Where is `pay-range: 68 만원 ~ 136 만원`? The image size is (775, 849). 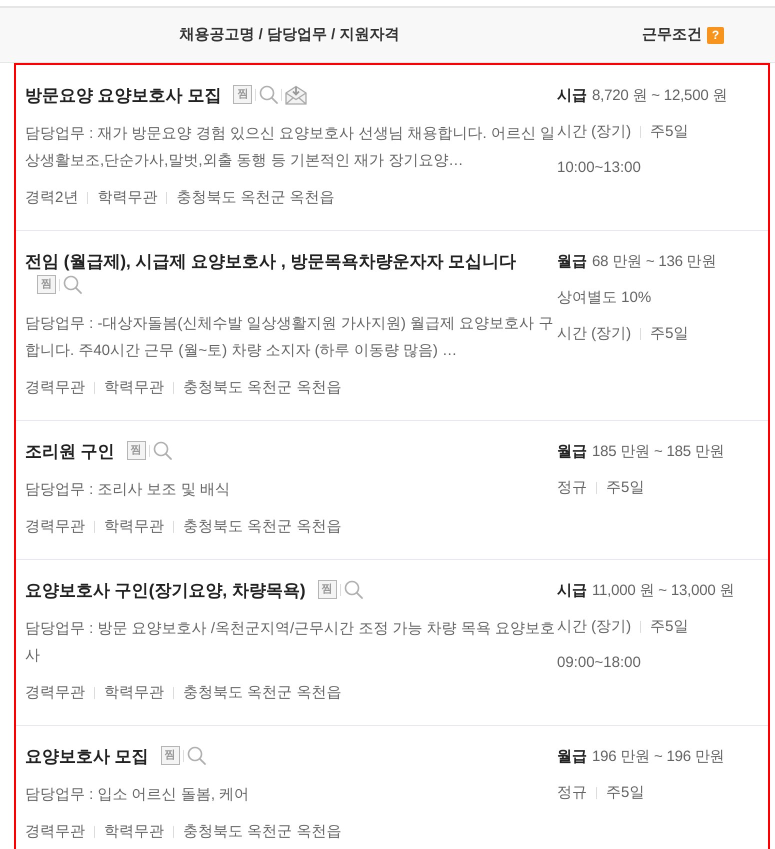
pay-range: 68 만원 ~ 136 만원 is located at coordinates (654, 262).